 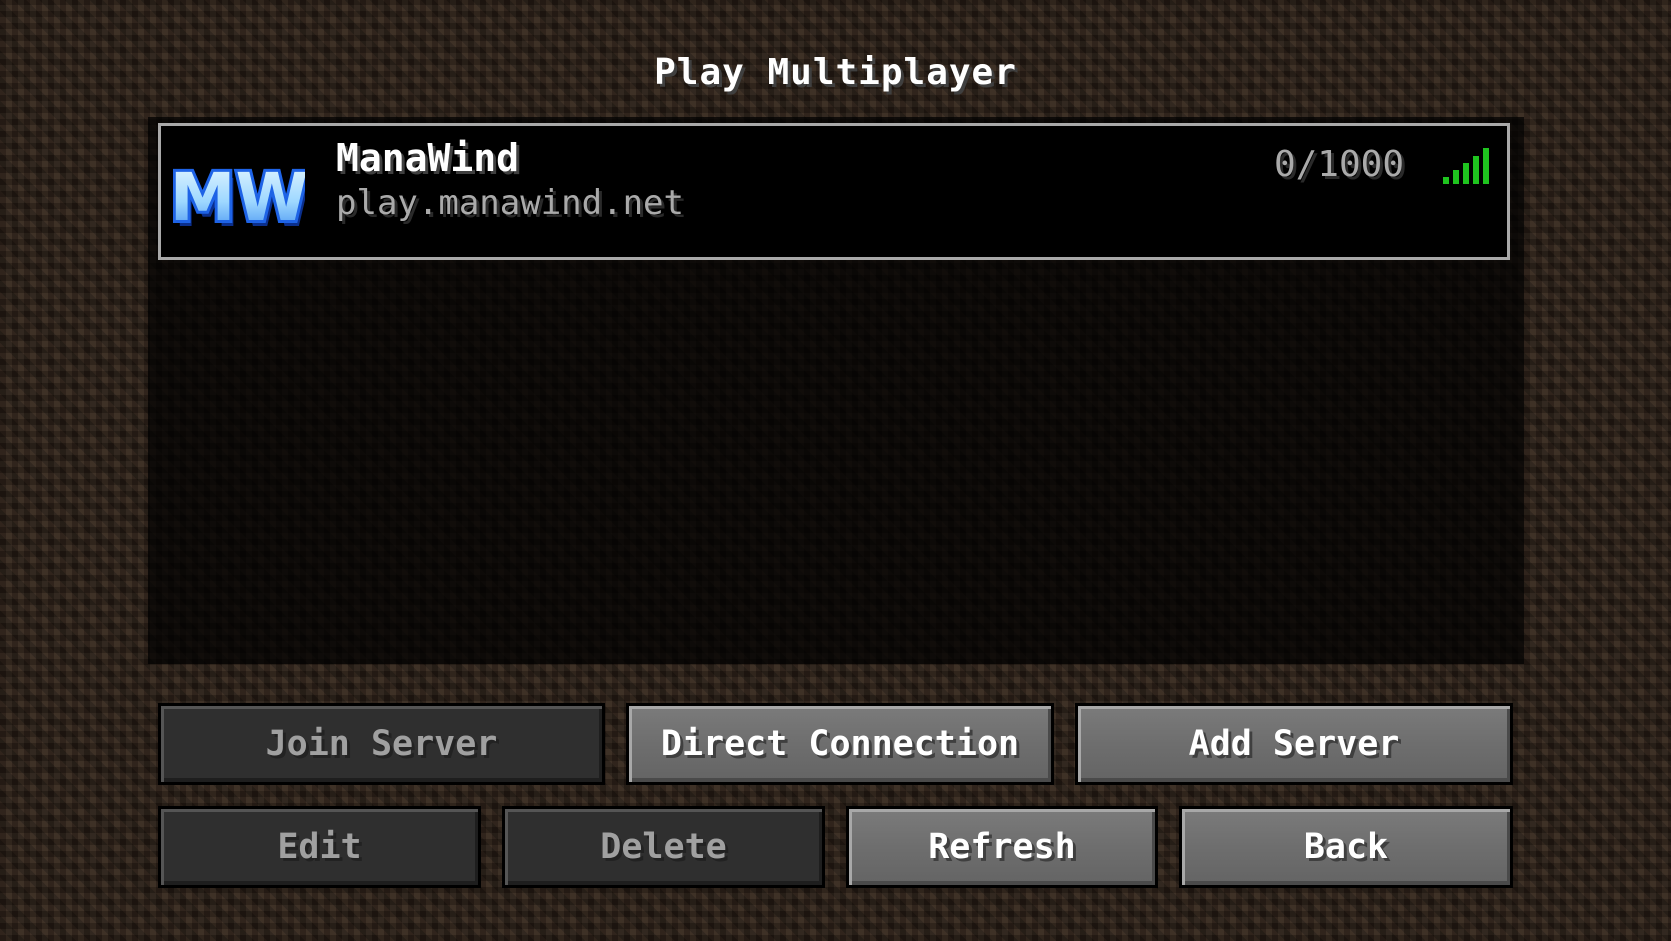 I want to click on add-server-button: Add Server, so click(x=1294, y=744).